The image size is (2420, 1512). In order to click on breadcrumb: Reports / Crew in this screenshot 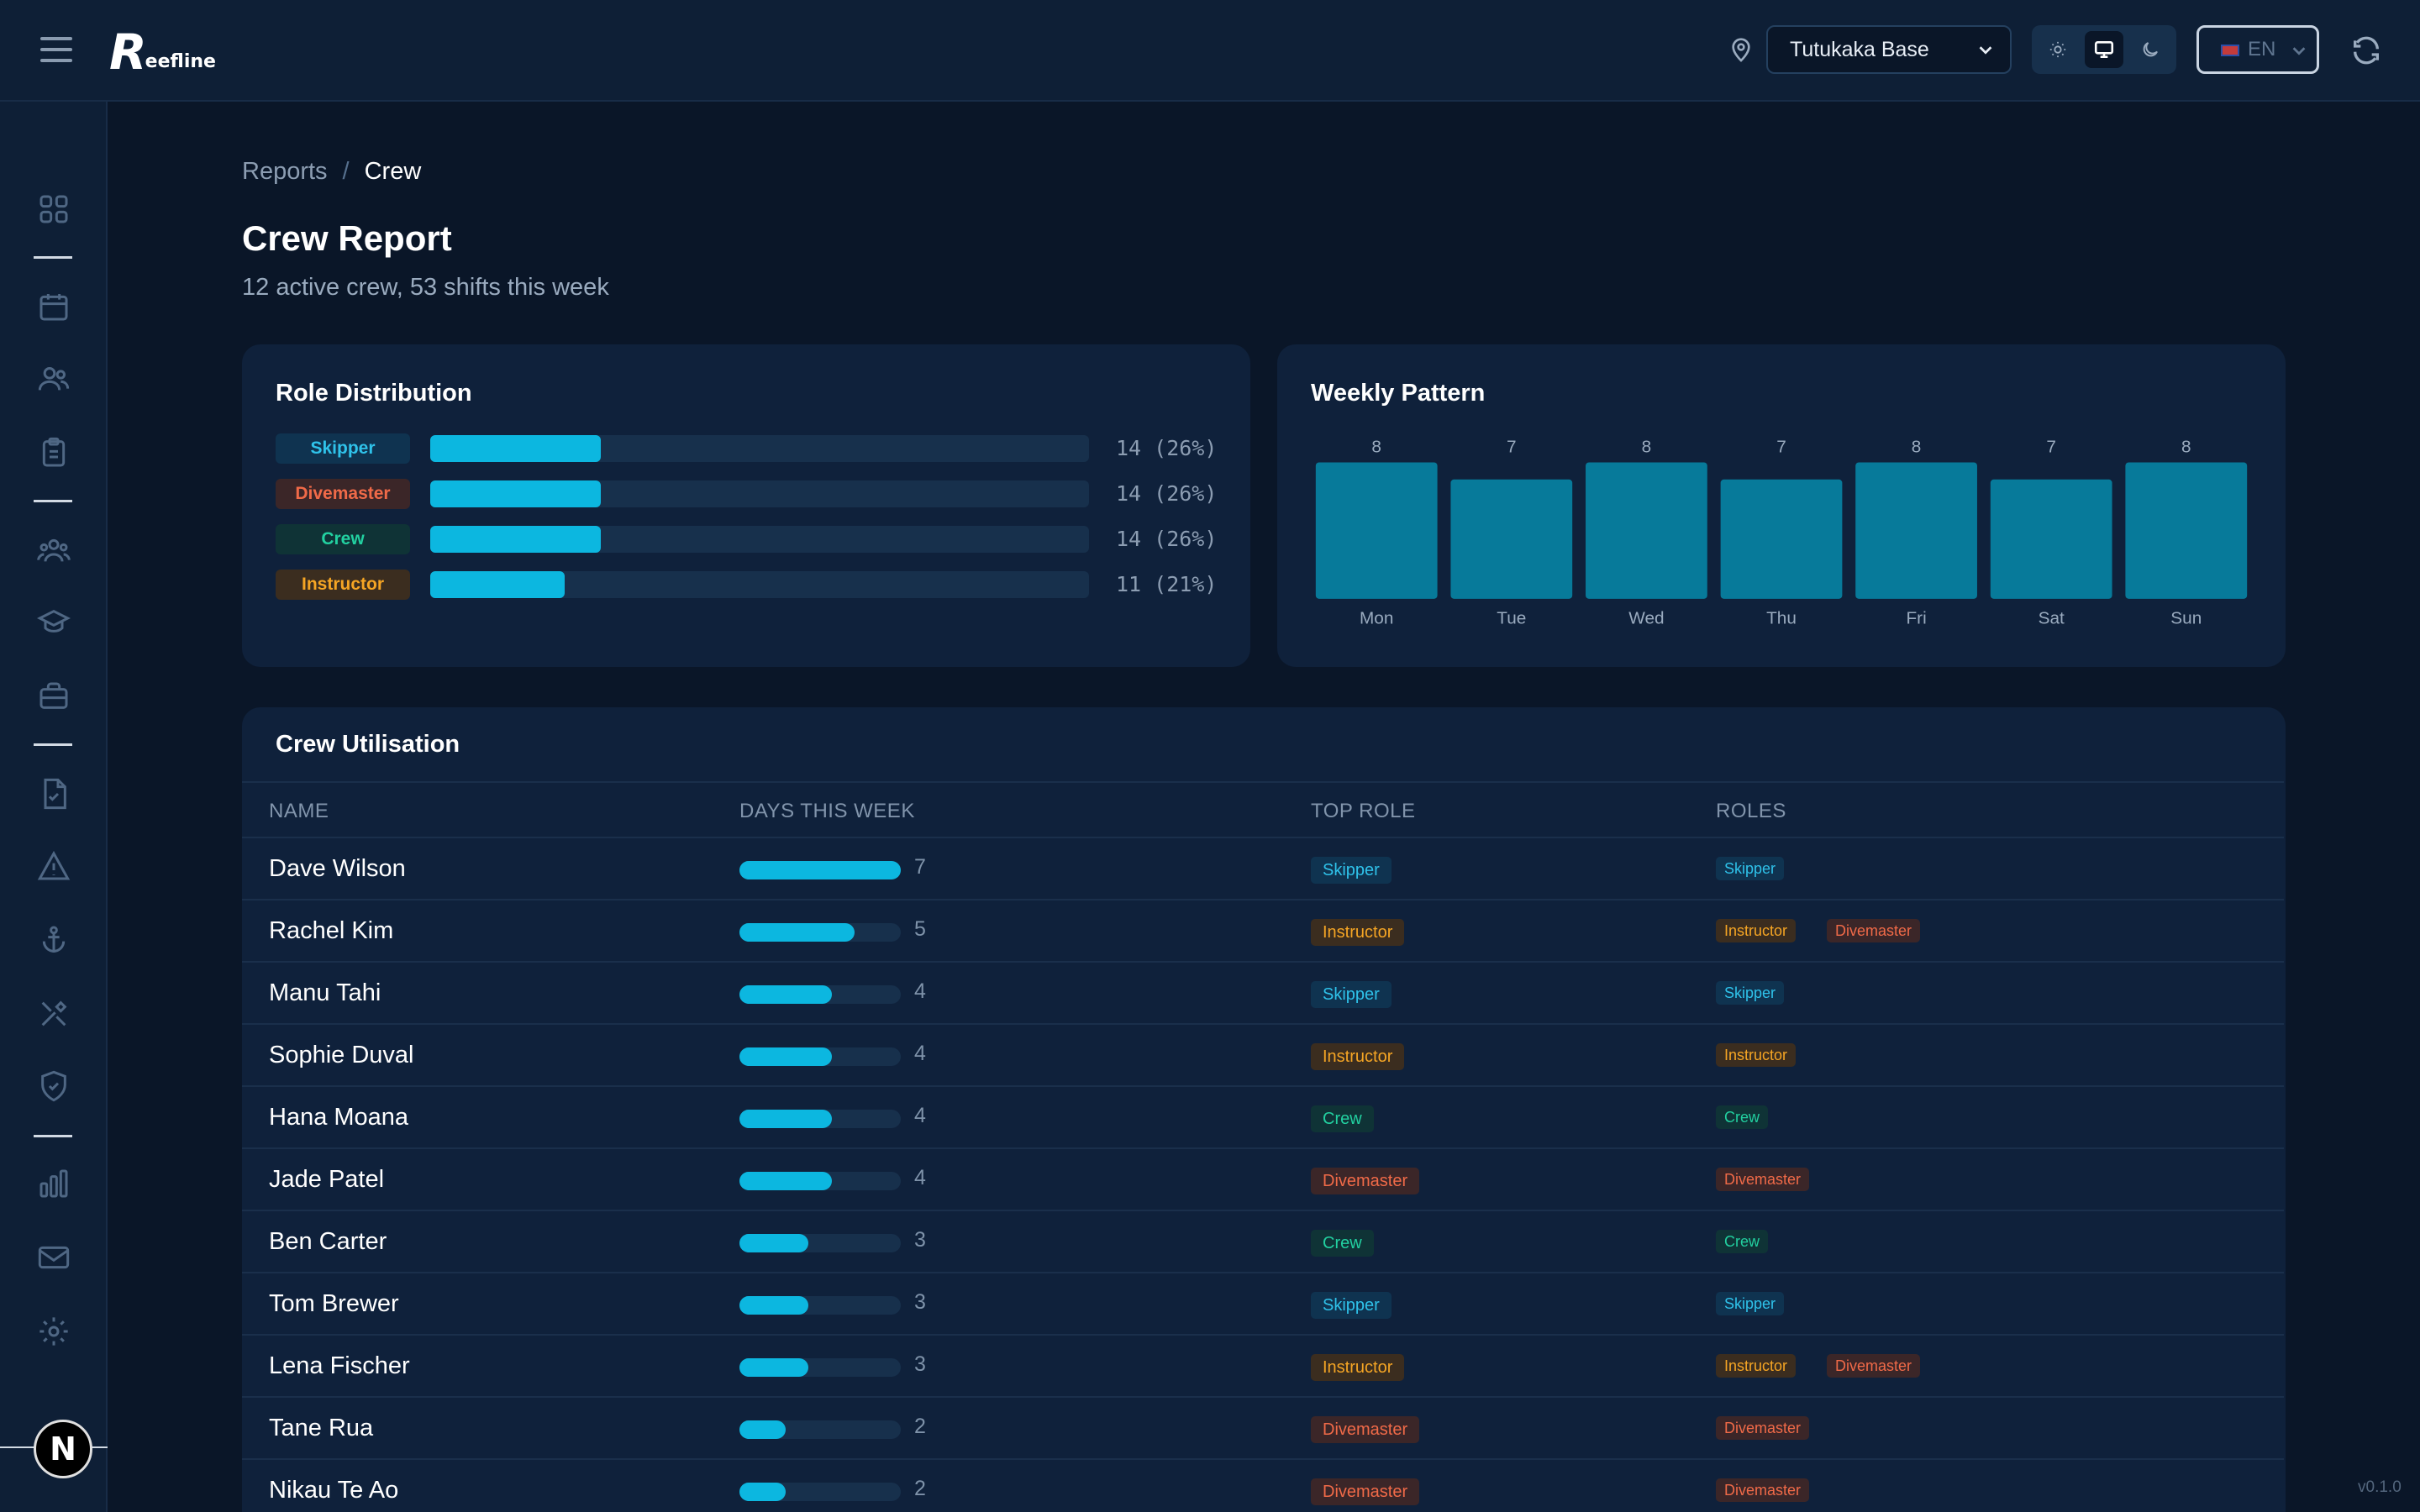, I will do `click(331, 172)`.